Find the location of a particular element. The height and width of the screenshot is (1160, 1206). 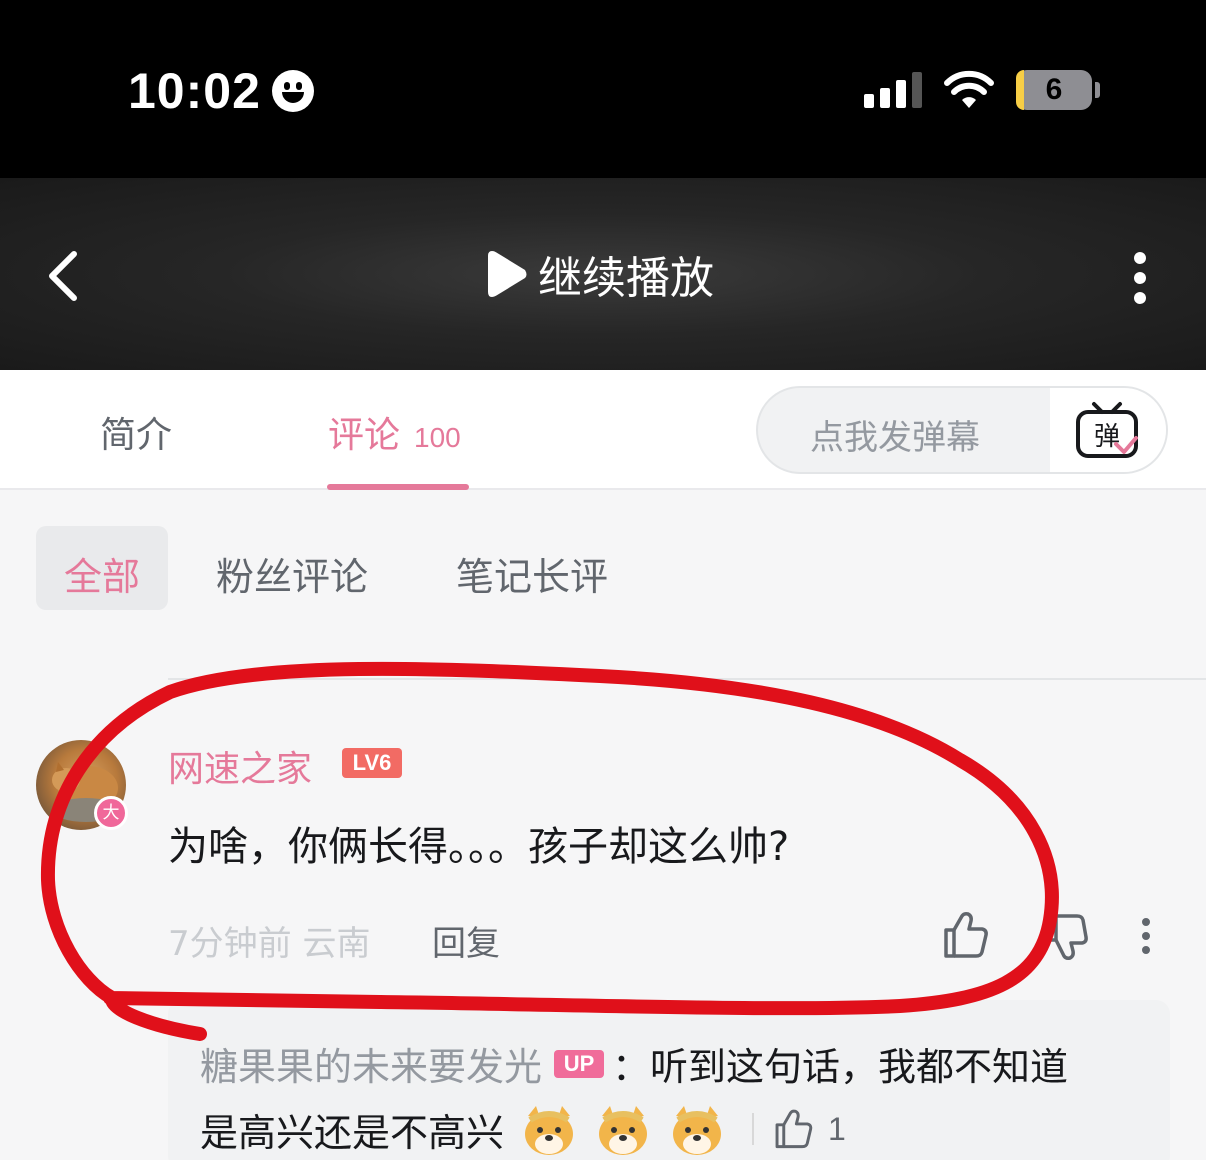

sub-reply-colon: ： is located at coordinates (631, 1067).